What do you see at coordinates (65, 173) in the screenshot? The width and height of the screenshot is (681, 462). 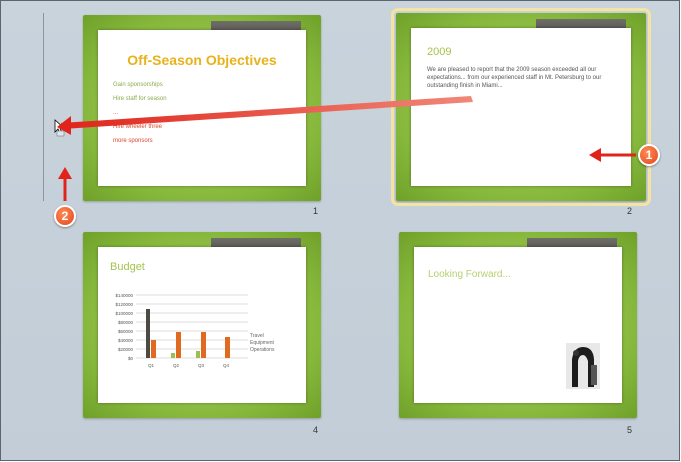 I see `callout-2-arrow-head` at bounding box center [65, 173].